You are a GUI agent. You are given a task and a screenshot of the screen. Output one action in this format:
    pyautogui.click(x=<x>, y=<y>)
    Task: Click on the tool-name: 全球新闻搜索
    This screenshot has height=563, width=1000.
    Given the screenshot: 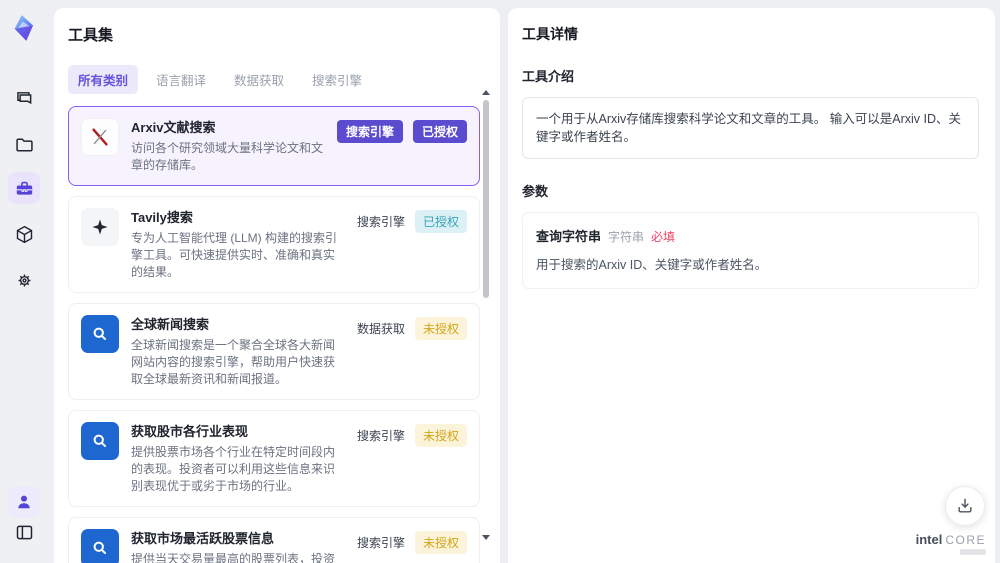 What is the action you would take?
    pyautogui.click(x=170, y=324)
    